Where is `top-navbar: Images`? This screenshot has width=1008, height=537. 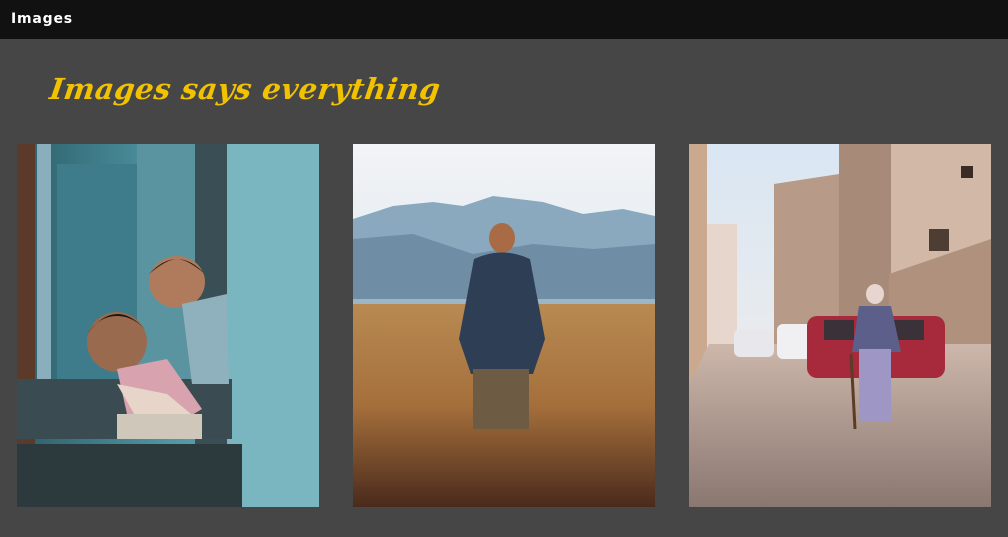 top-navbar: Images is located at coordinates (504, 19).